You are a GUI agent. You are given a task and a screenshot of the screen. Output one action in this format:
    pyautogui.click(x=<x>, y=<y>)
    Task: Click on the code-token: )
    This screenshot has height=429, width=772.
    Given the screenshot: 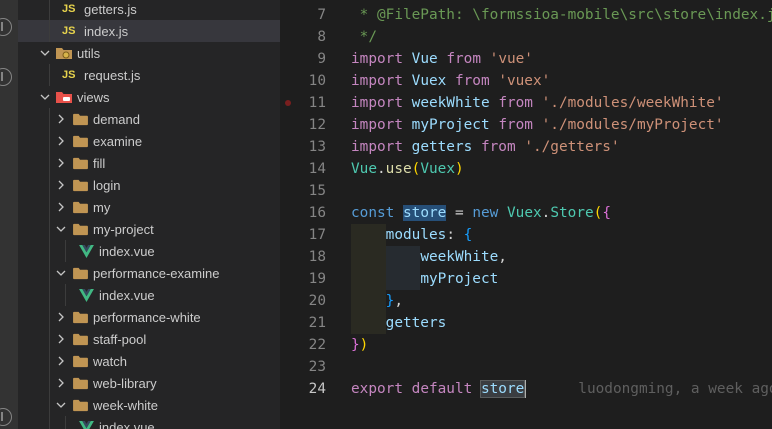 What is the action you would take?
    pyautogui.click(x=364, y=345)
    